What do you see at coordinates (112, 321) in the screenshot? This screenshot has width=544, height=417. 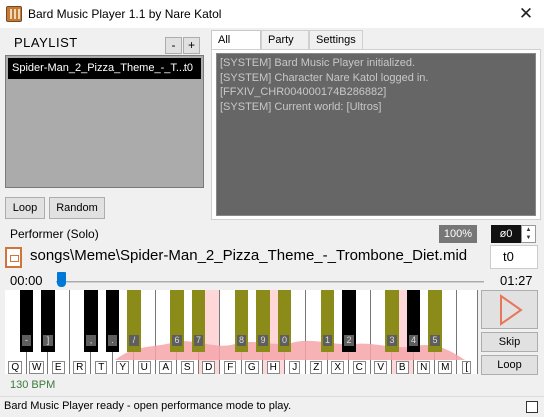 I see `black-key: .` at bounding box center [112, 321].